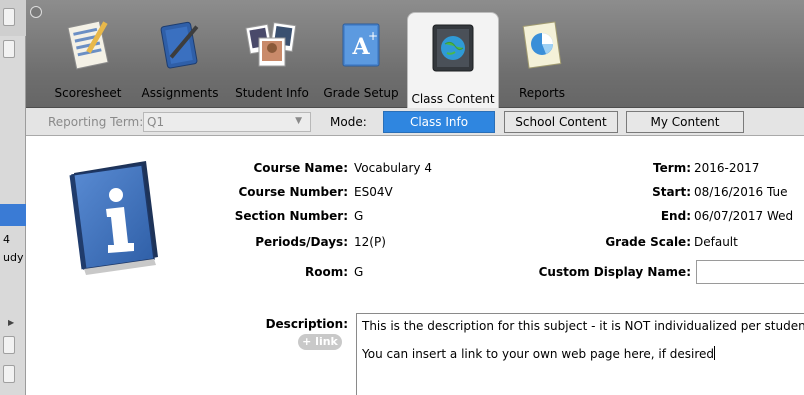 The height and width of the screenshot is (395, 804). Describe the element at coordinates (675, 216) in the screenshot. I see `end-label: End:` at that location.